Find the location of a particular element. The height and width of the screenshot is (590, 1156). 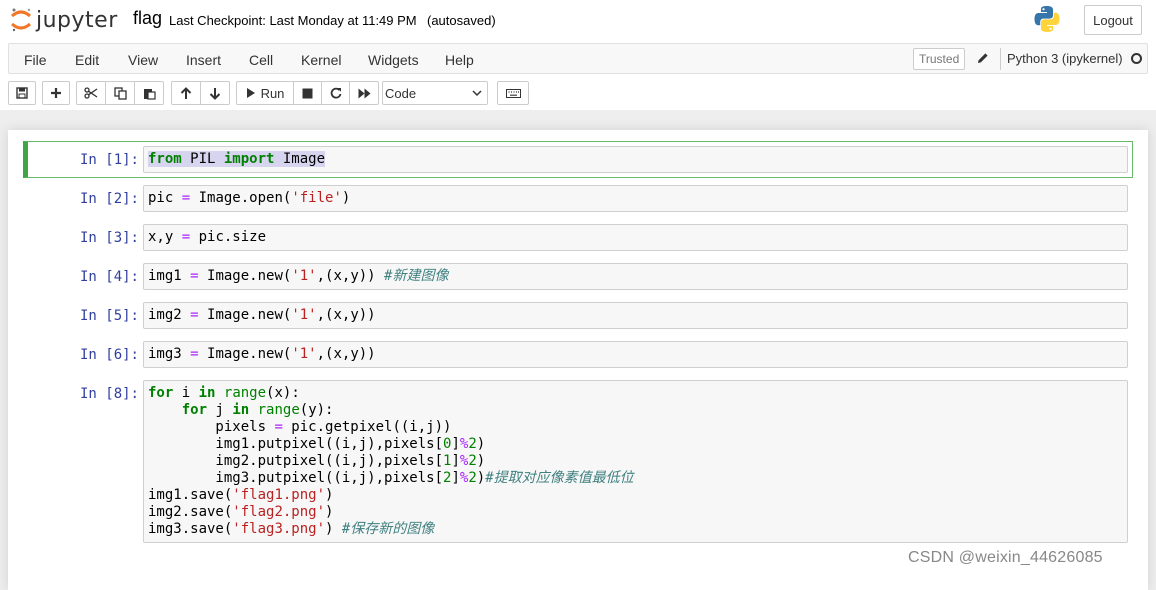

code-token: (x): is located at coordinates (283, 393).